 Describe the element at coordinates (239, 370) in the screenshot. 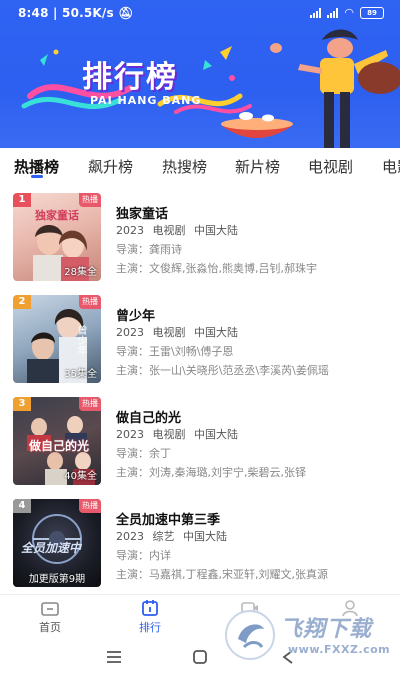

I see `cast-value: 张一山\关晓彤\范丞丞\李溪芮\姜佩瑶` at that location.